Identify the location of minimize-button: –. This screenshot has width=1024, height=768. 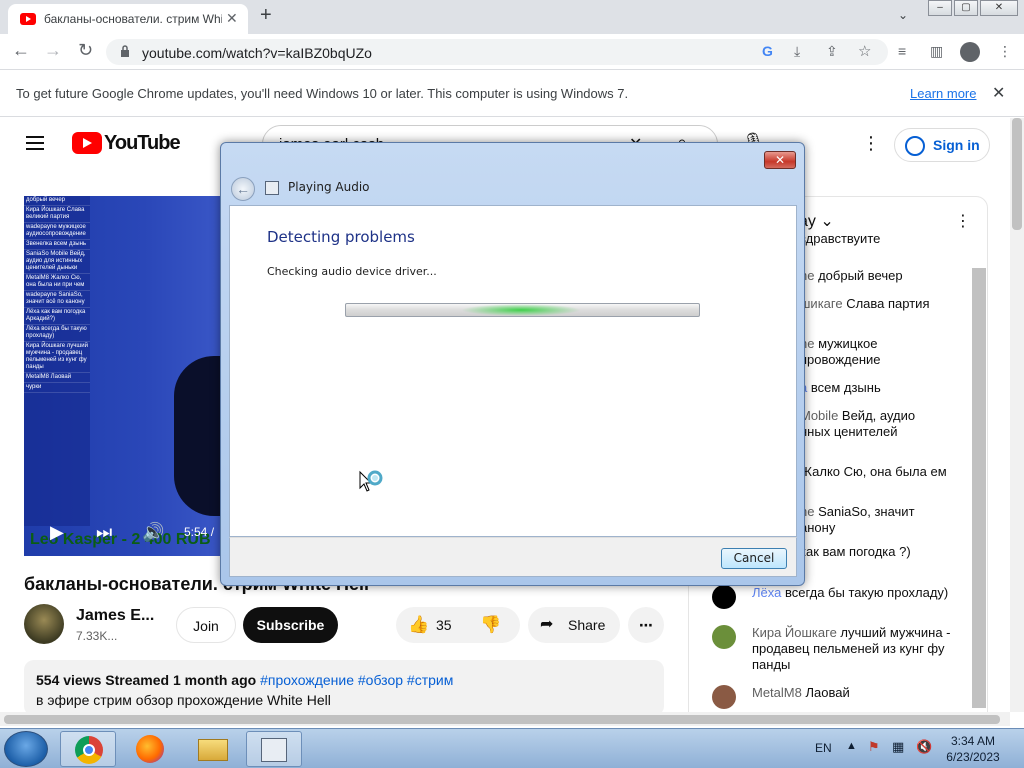
(940, 8).